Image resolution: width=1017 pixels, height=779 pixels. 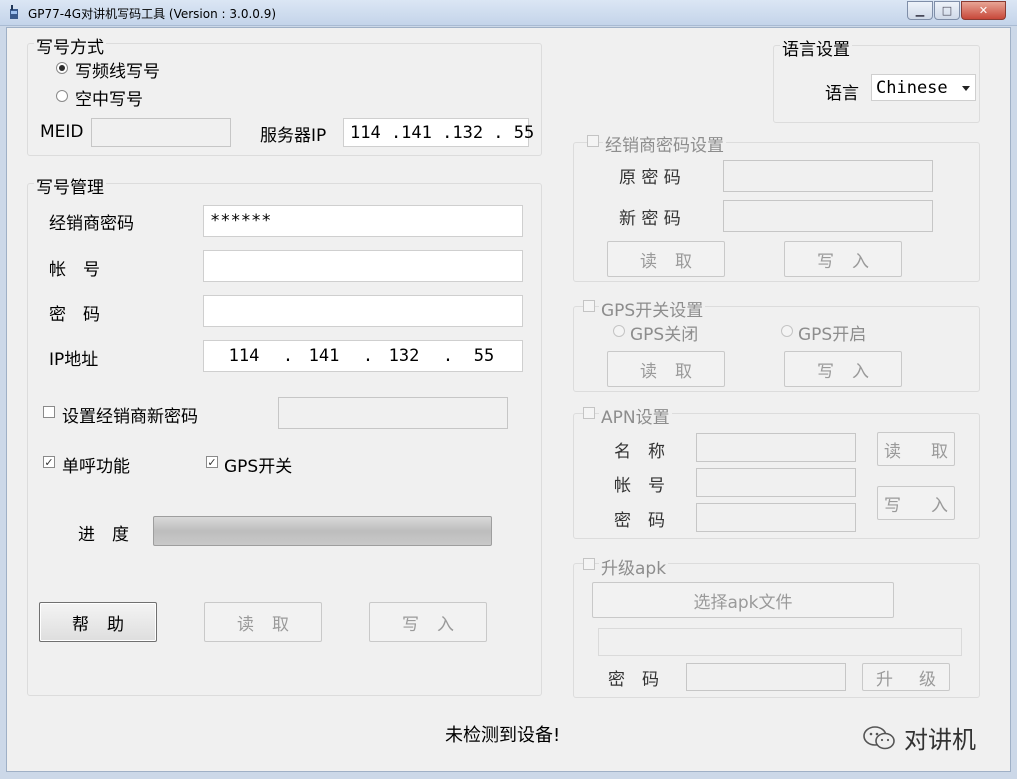 What do you see at coordinates (633, 680) in the screenshot?
I see `upgrade-password-label: 密 码` at bounding box center [633, 680].